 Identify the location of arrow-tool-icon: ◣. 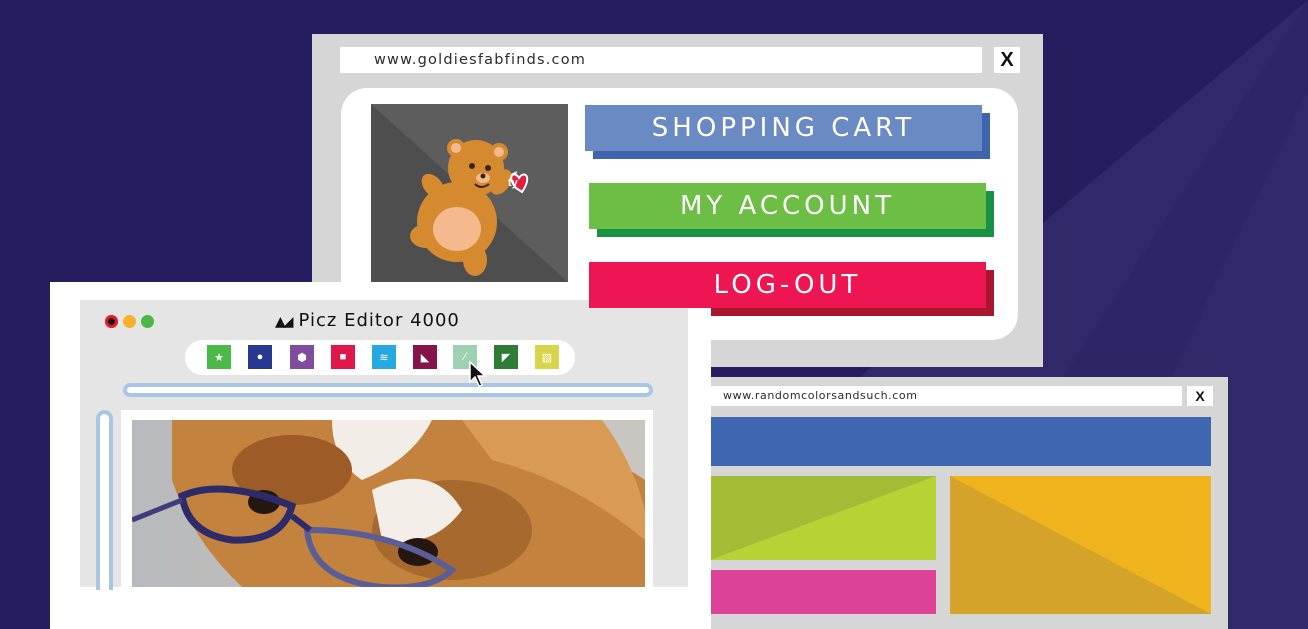
(425, 357).